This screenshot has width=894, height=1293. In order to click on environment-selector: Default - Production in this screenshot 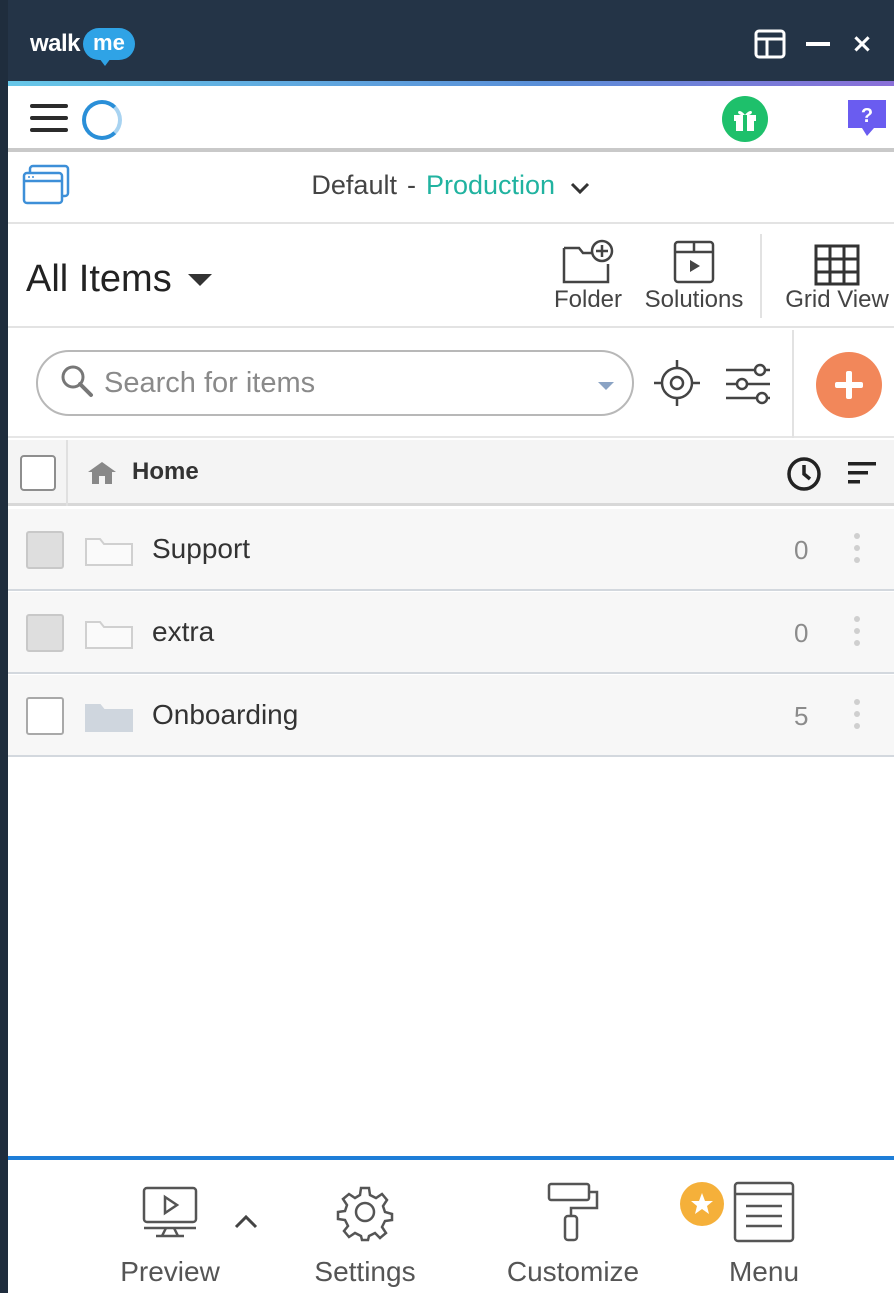, I will do `click(451, 186)`.